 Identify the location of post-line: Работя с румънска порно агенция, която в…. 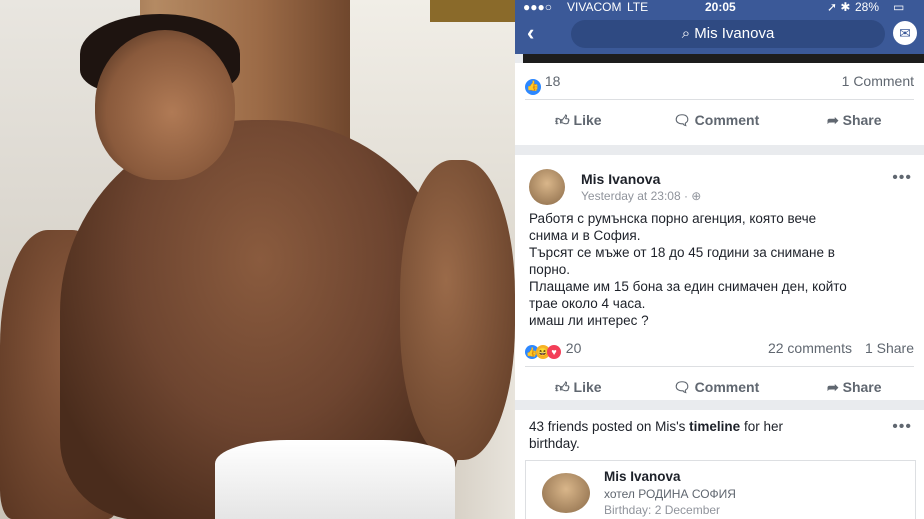
(673, 218).